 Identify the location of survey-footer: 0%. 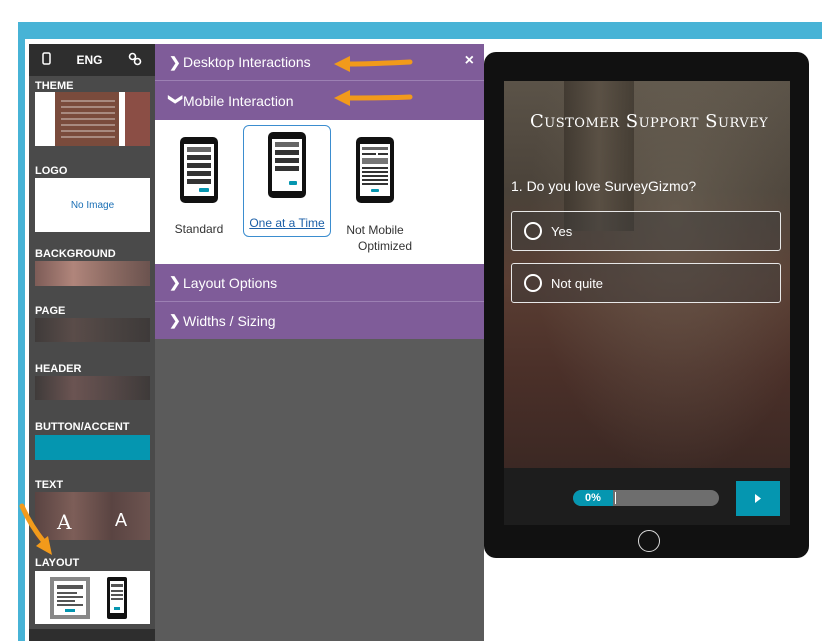
(647, 496).